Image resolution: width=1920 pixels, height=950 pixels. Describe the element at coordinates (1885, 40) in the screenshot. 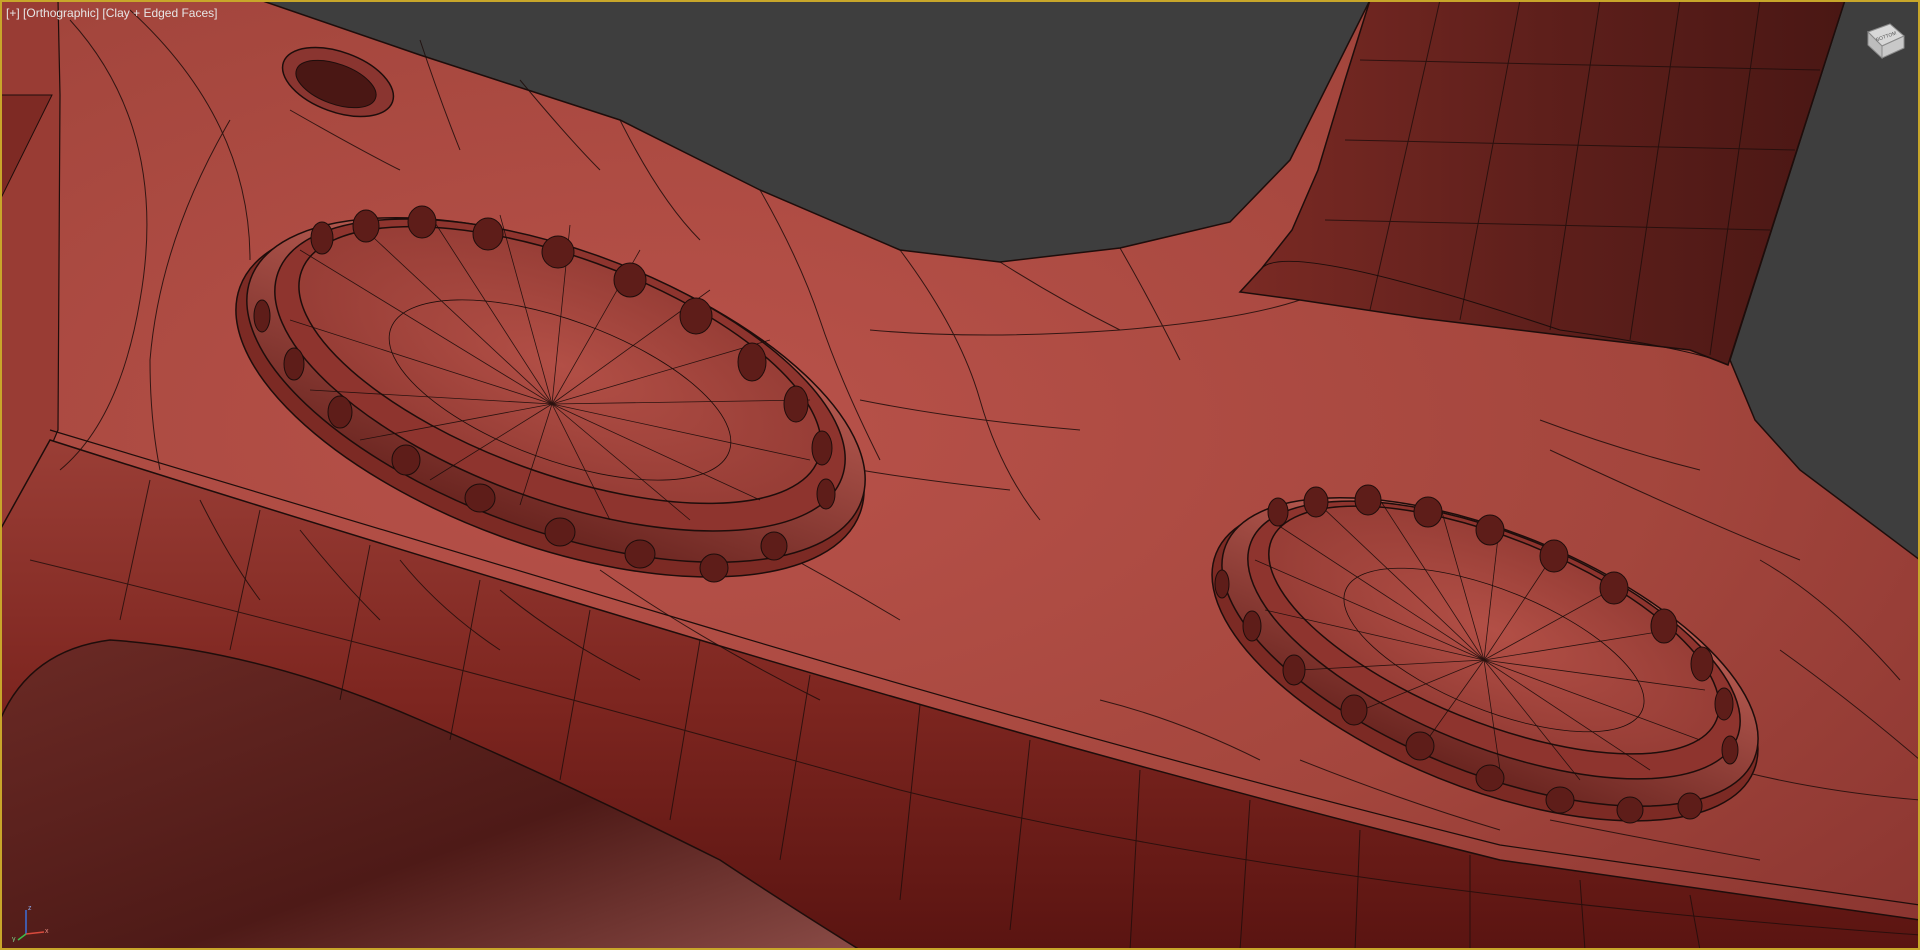

I see `viewcube-icon: BOTTOM` at that location.